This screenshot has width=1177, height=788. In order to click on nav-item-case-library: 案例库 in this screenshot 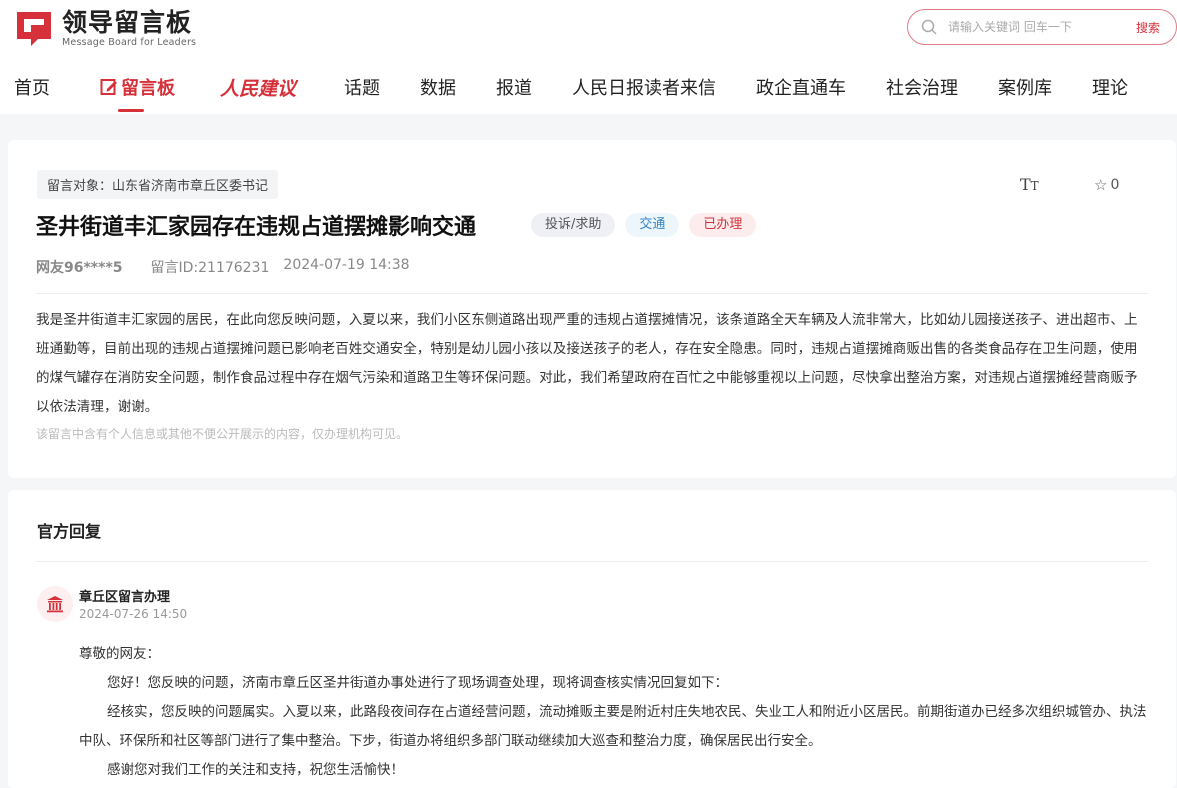, I will do `click(1025, 87)`.